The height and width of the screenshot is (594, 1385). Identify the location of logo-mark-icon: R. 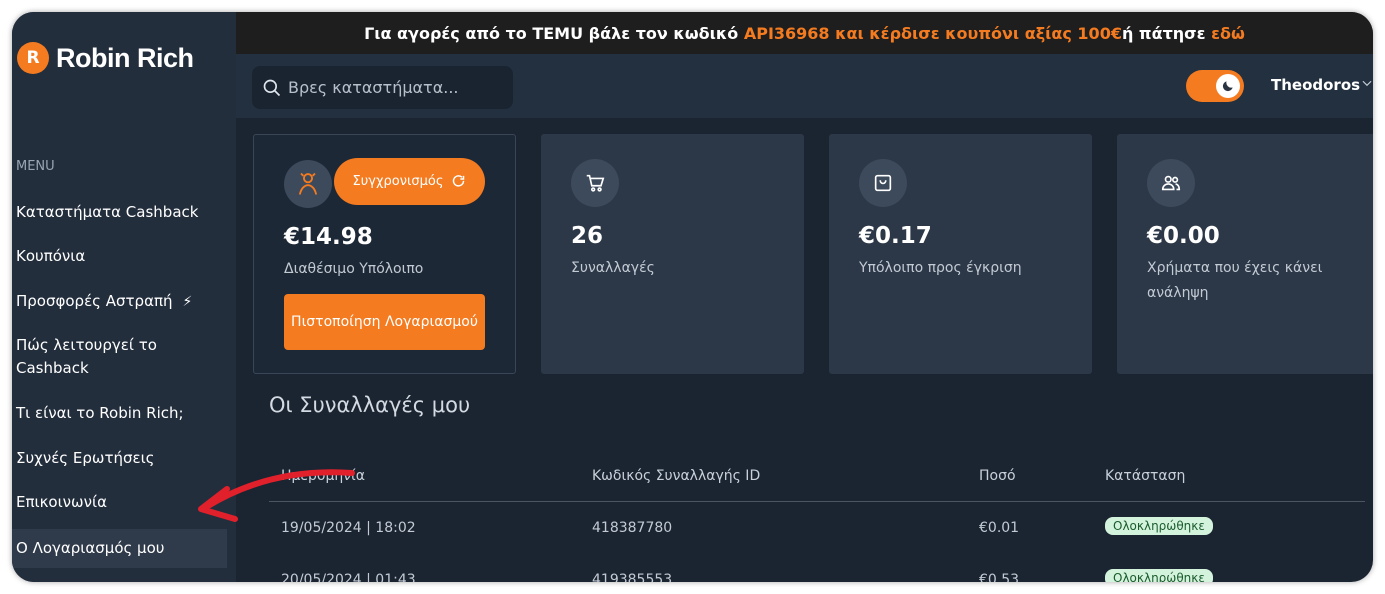
(33, 58).